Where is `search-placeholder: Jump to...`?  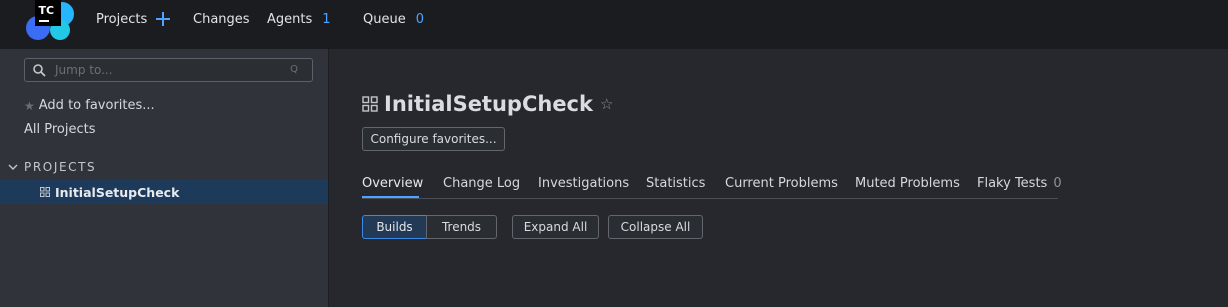 search-placeholder: Jump to... is located at coordinates (84, 70).